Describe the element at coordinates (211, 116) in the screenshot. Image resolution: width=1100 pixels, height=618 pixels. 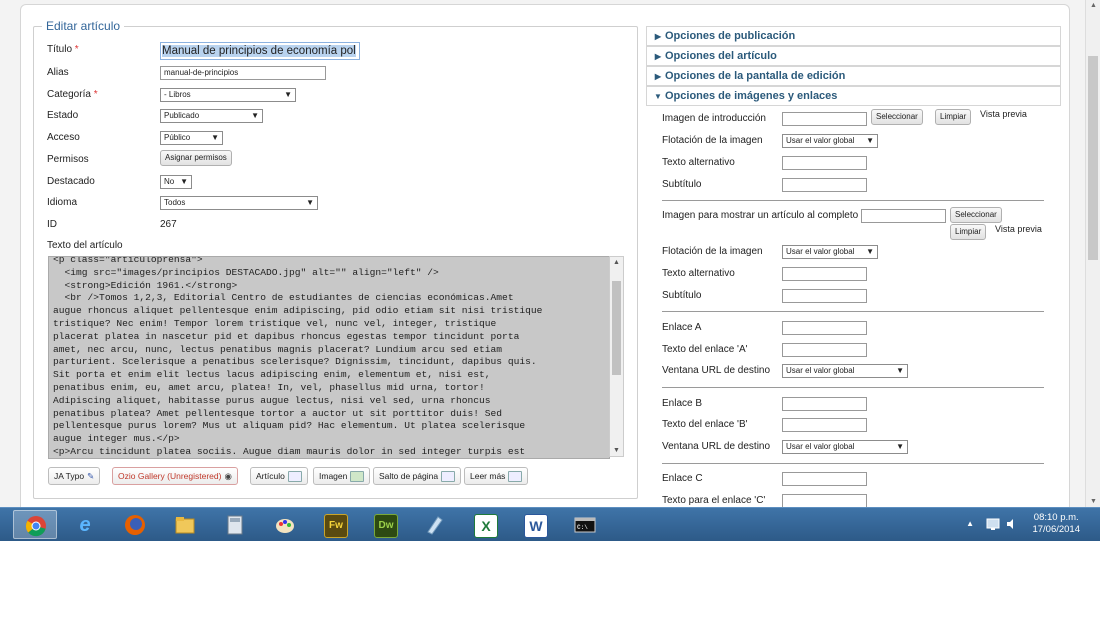
I see `state-select: Publicado ▼` at that location.